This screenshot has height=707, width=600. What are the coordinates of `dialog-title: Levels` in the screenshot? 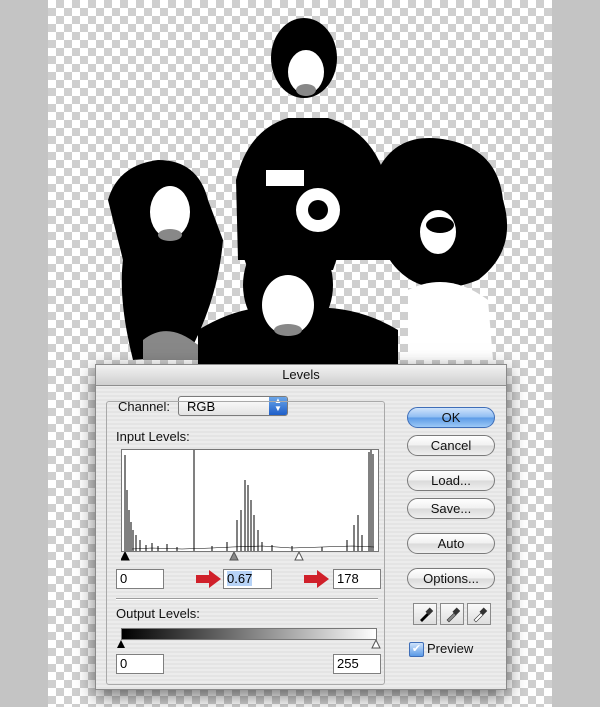 It's located at (301, 375).